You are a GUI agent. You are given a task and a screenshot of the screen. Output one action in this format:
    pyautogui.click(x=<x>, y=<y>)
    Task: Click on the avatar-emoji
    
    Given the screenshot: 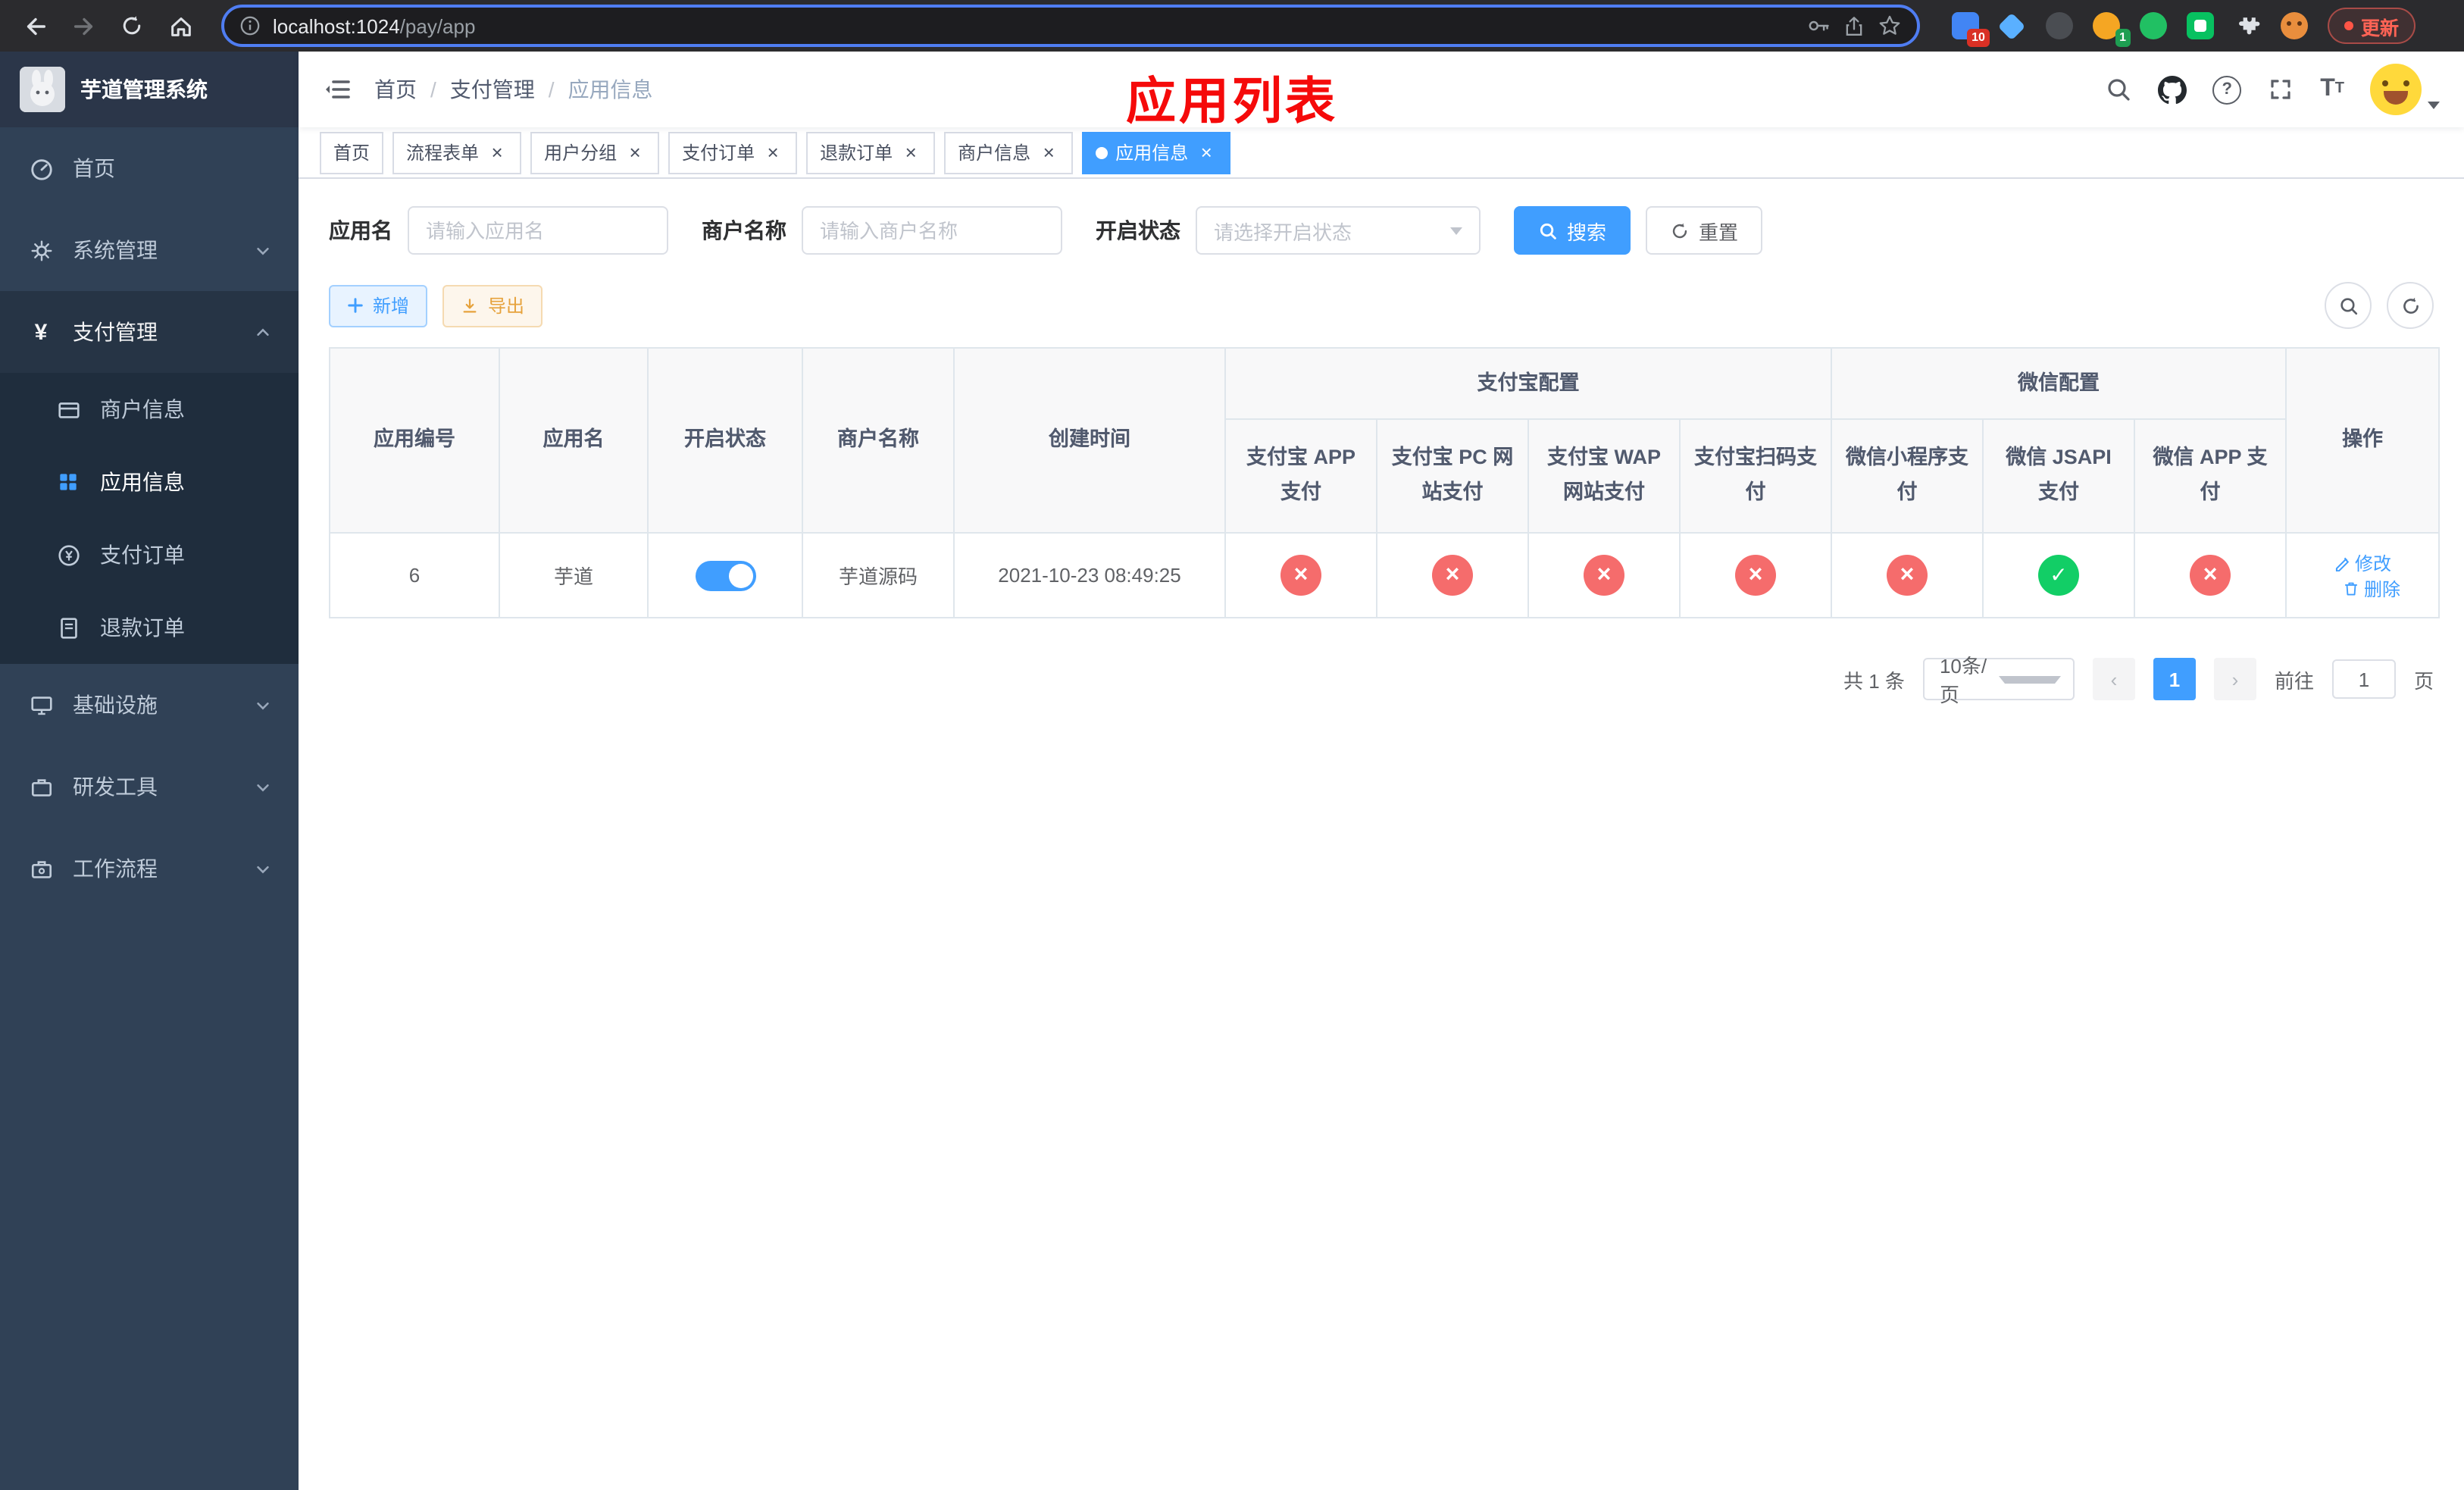 What is the action you would take?
    pyautogui.click(x=2396, y=89)
    